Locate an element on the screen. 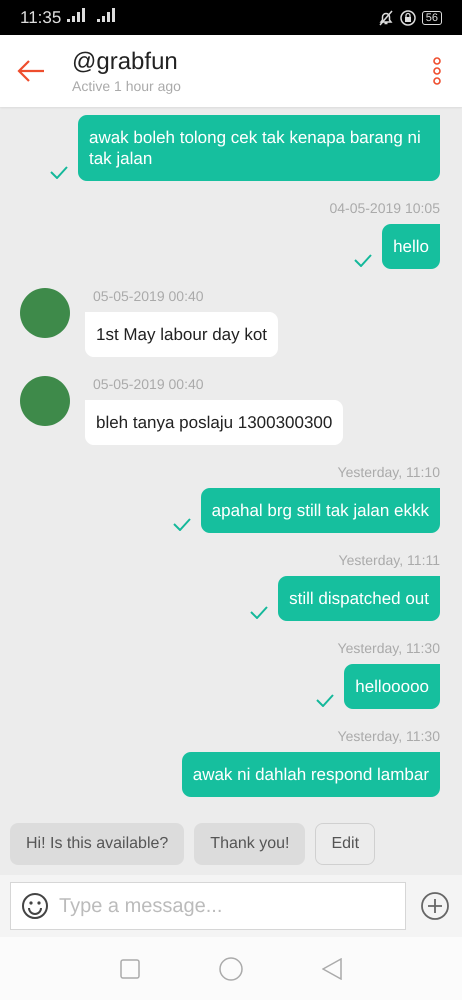  message-timestamp: Yesterday, 11:10 is located at coordinates (389, 472).